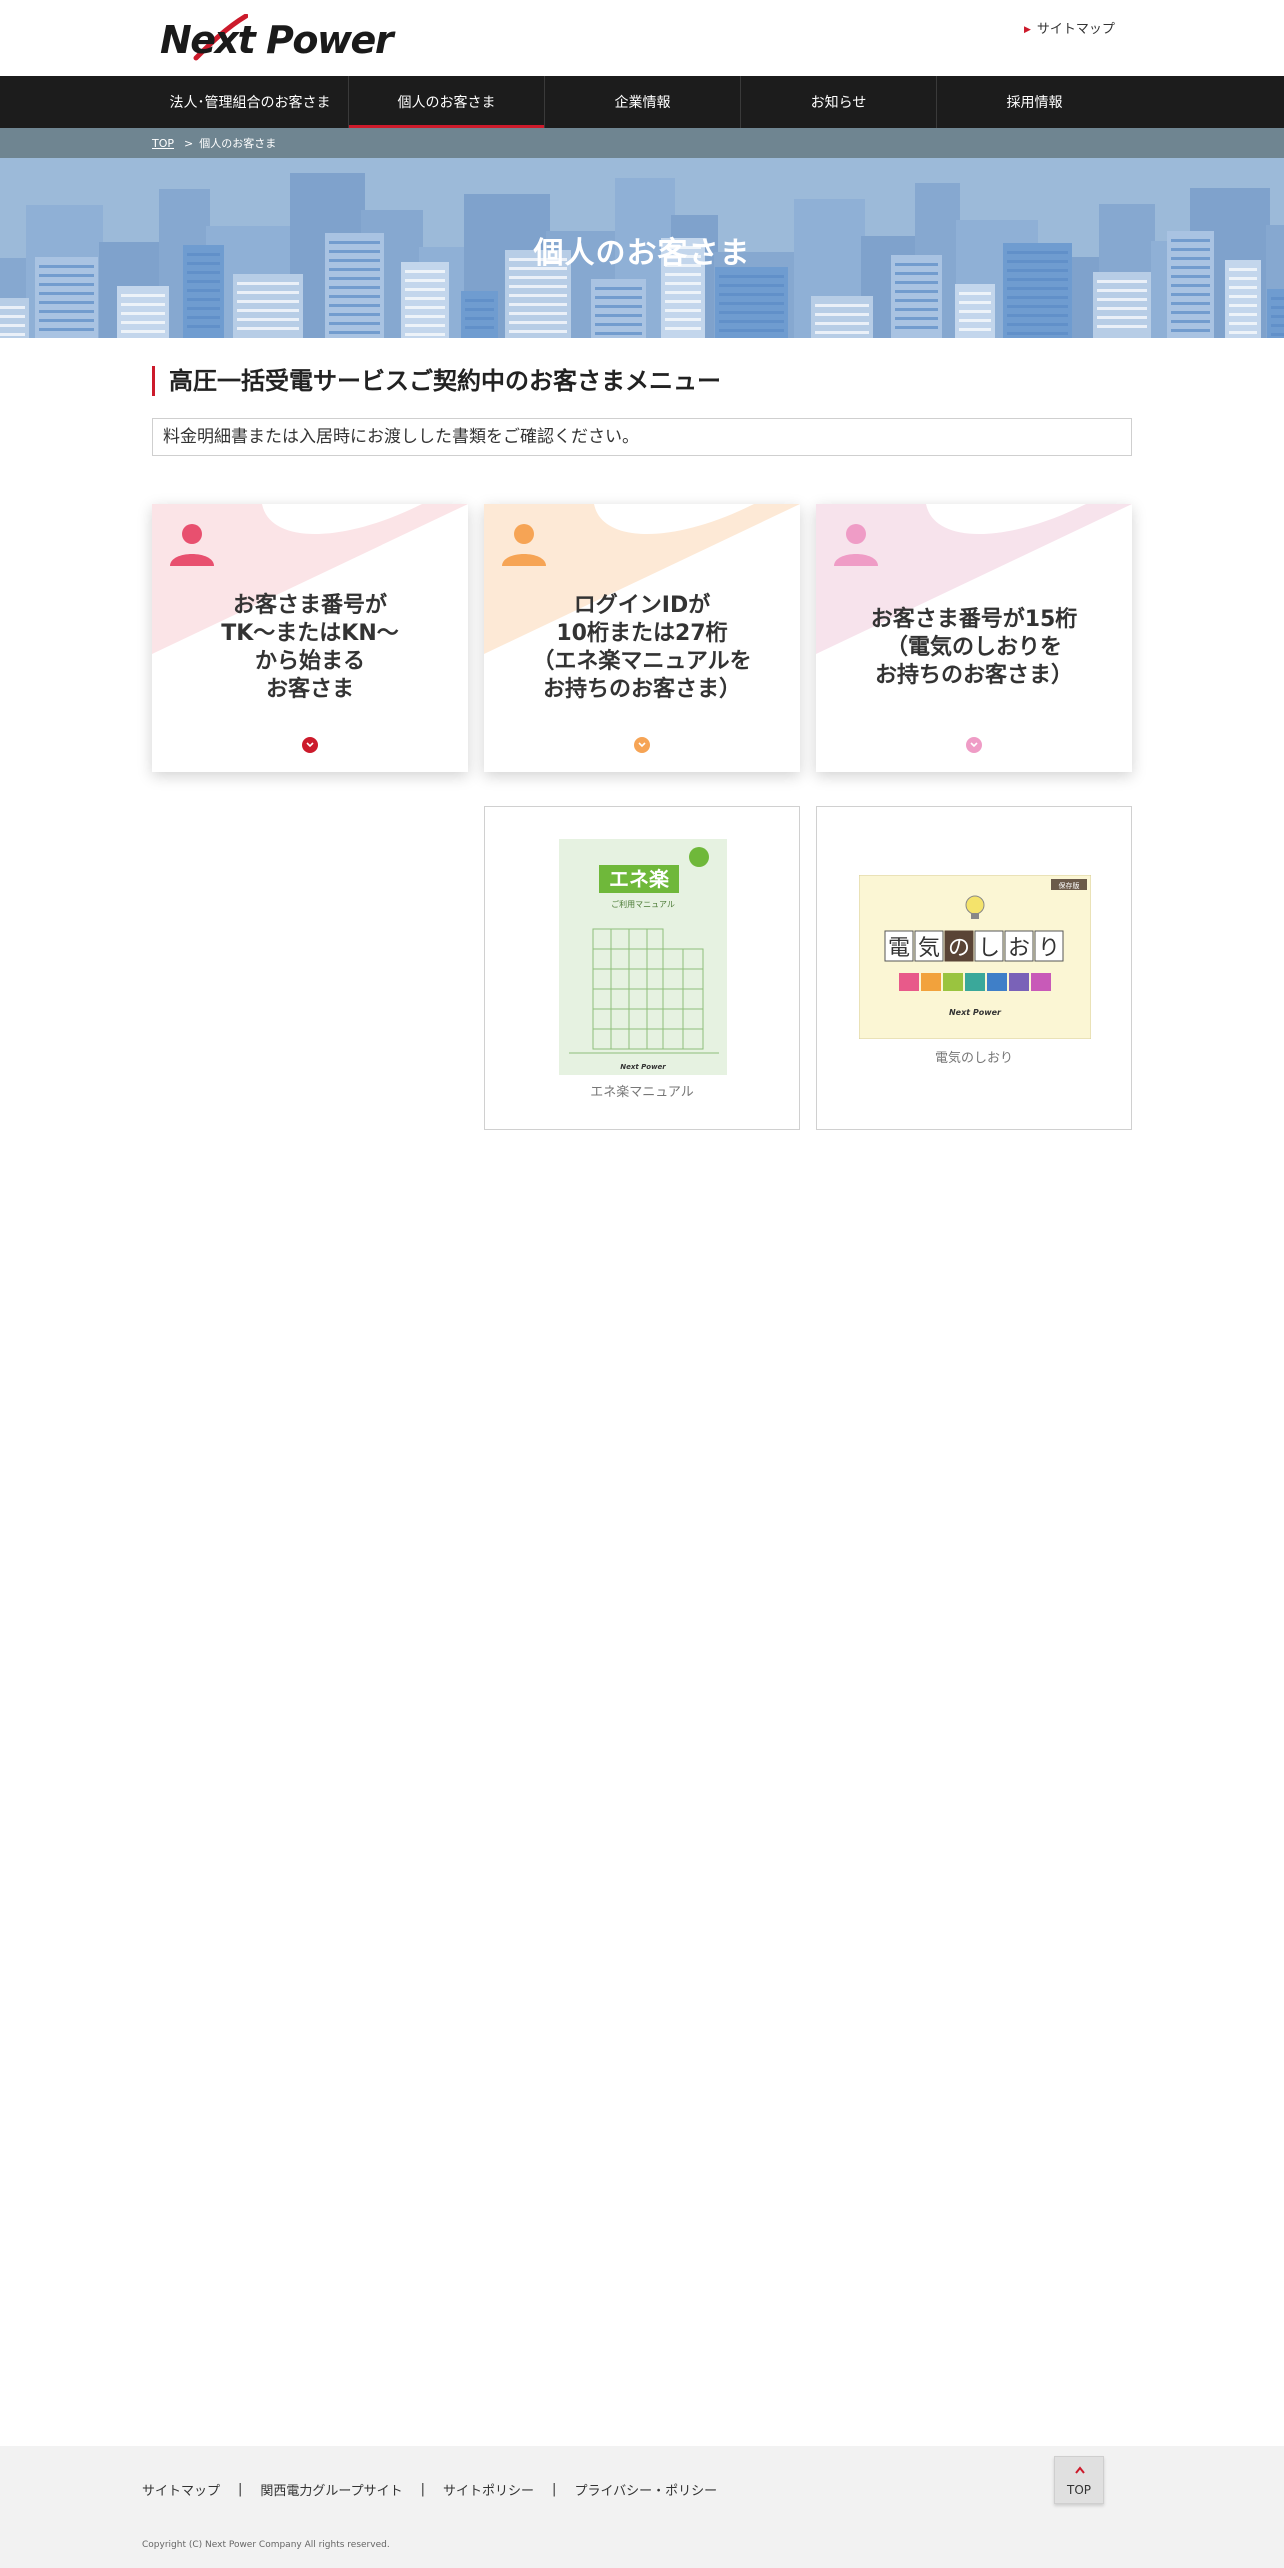  What do you see at coordinates (1034, 102) in the screenshot?
I see `gnav-item-recruit: 採用情報` at bounding box center [1034, 102].